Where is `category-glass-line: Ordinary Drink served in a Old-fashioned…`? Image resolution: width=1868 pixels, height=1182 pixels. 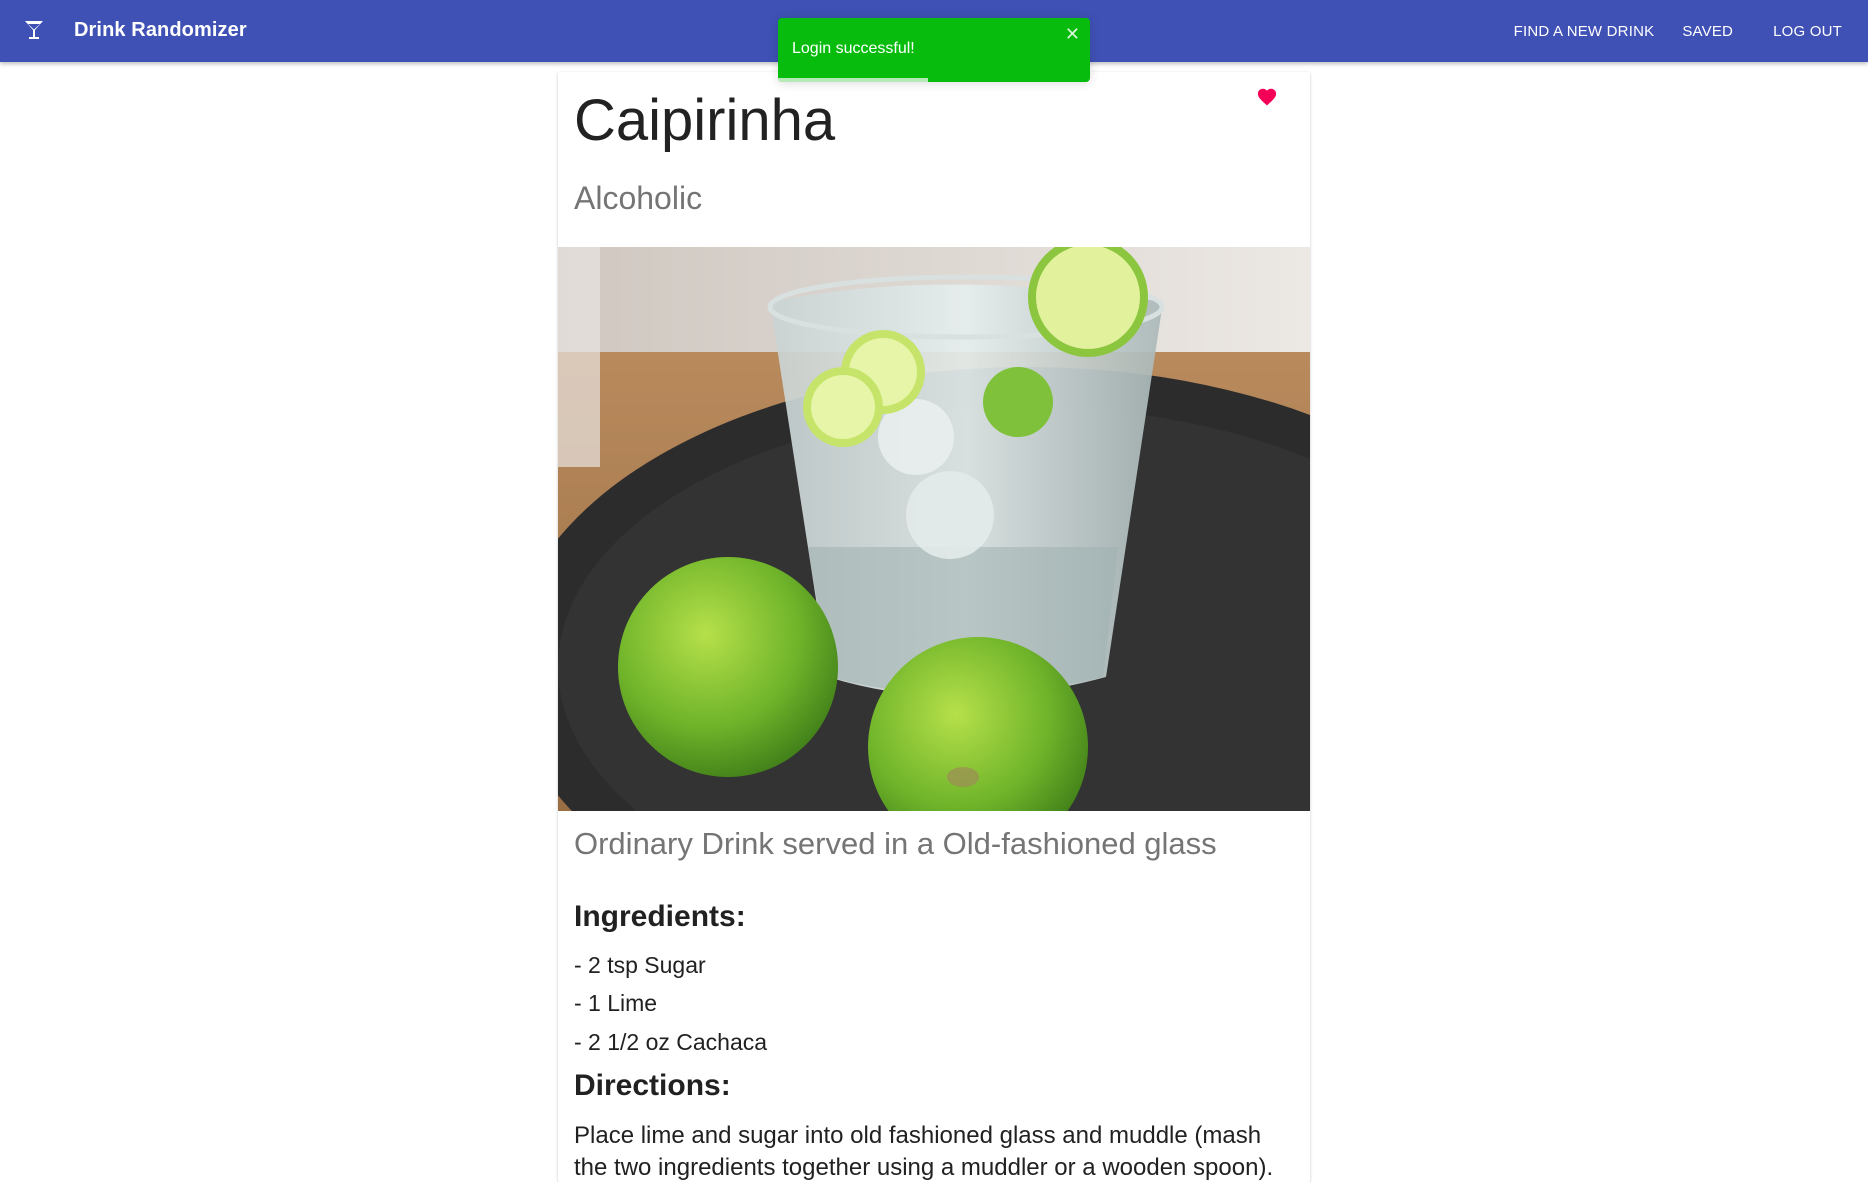
category-glass-line: Ordinary Drink served in a Old-fashioned… is located at coordinates (895, 843).